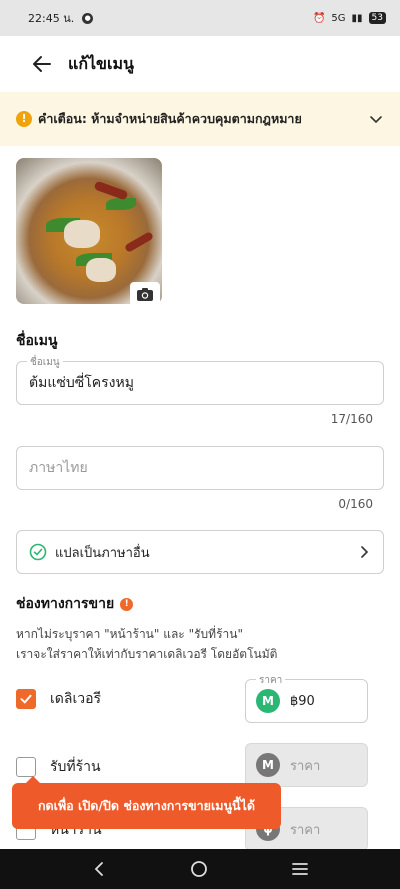  I want to click on app-header: แก้ไขเมนู, so click(200, 64).